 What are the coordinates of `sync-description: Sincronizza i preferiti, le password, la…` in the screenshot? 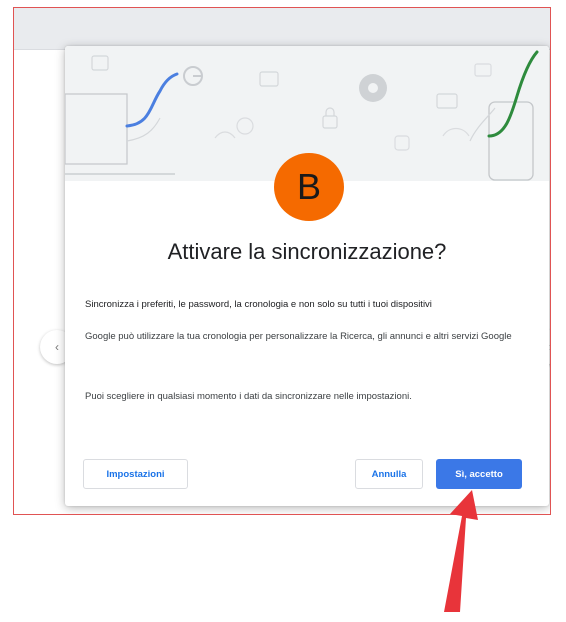 It's located at (258, 304).